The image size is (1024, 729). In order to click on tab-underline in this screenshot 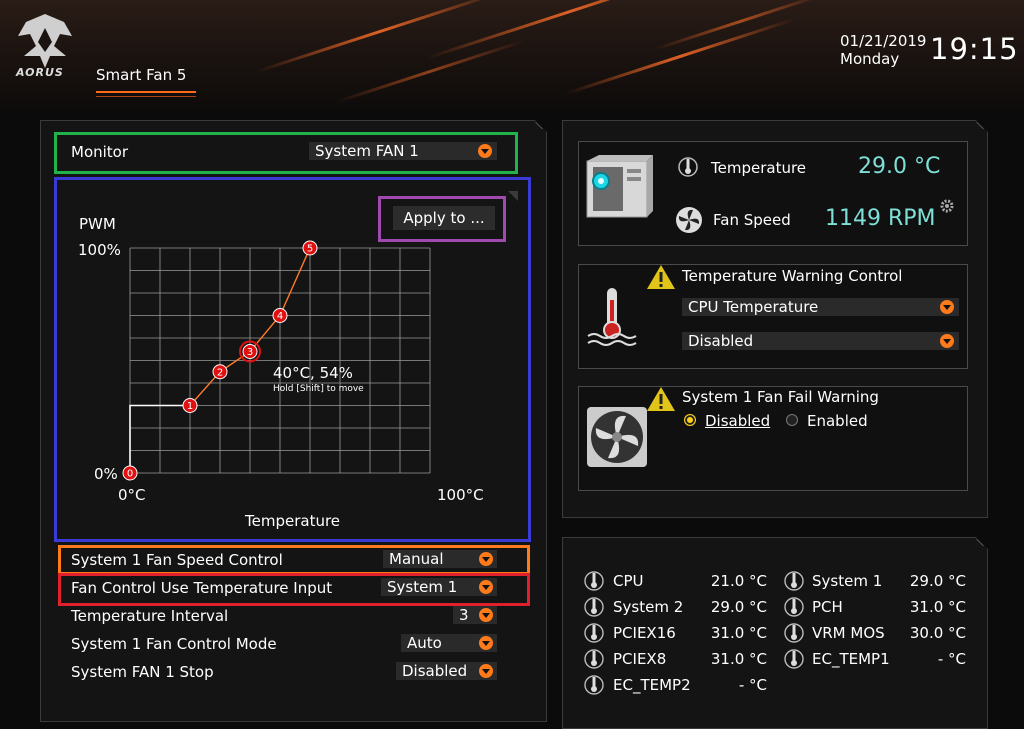, I will do `click(146, 92)`.